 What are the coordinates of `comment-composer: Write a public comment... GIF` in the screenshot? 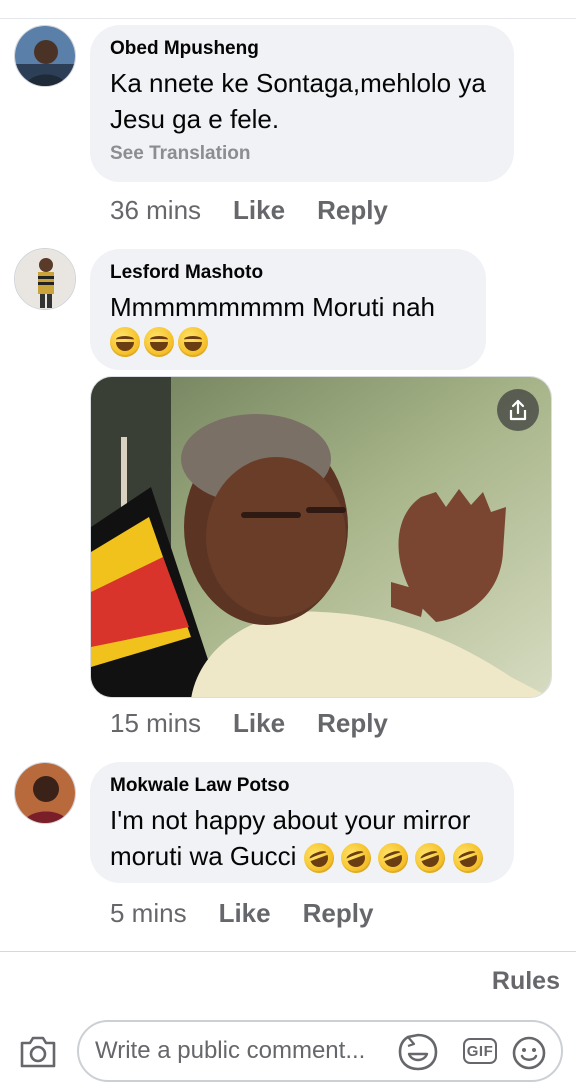 It's located at (320, 1051).